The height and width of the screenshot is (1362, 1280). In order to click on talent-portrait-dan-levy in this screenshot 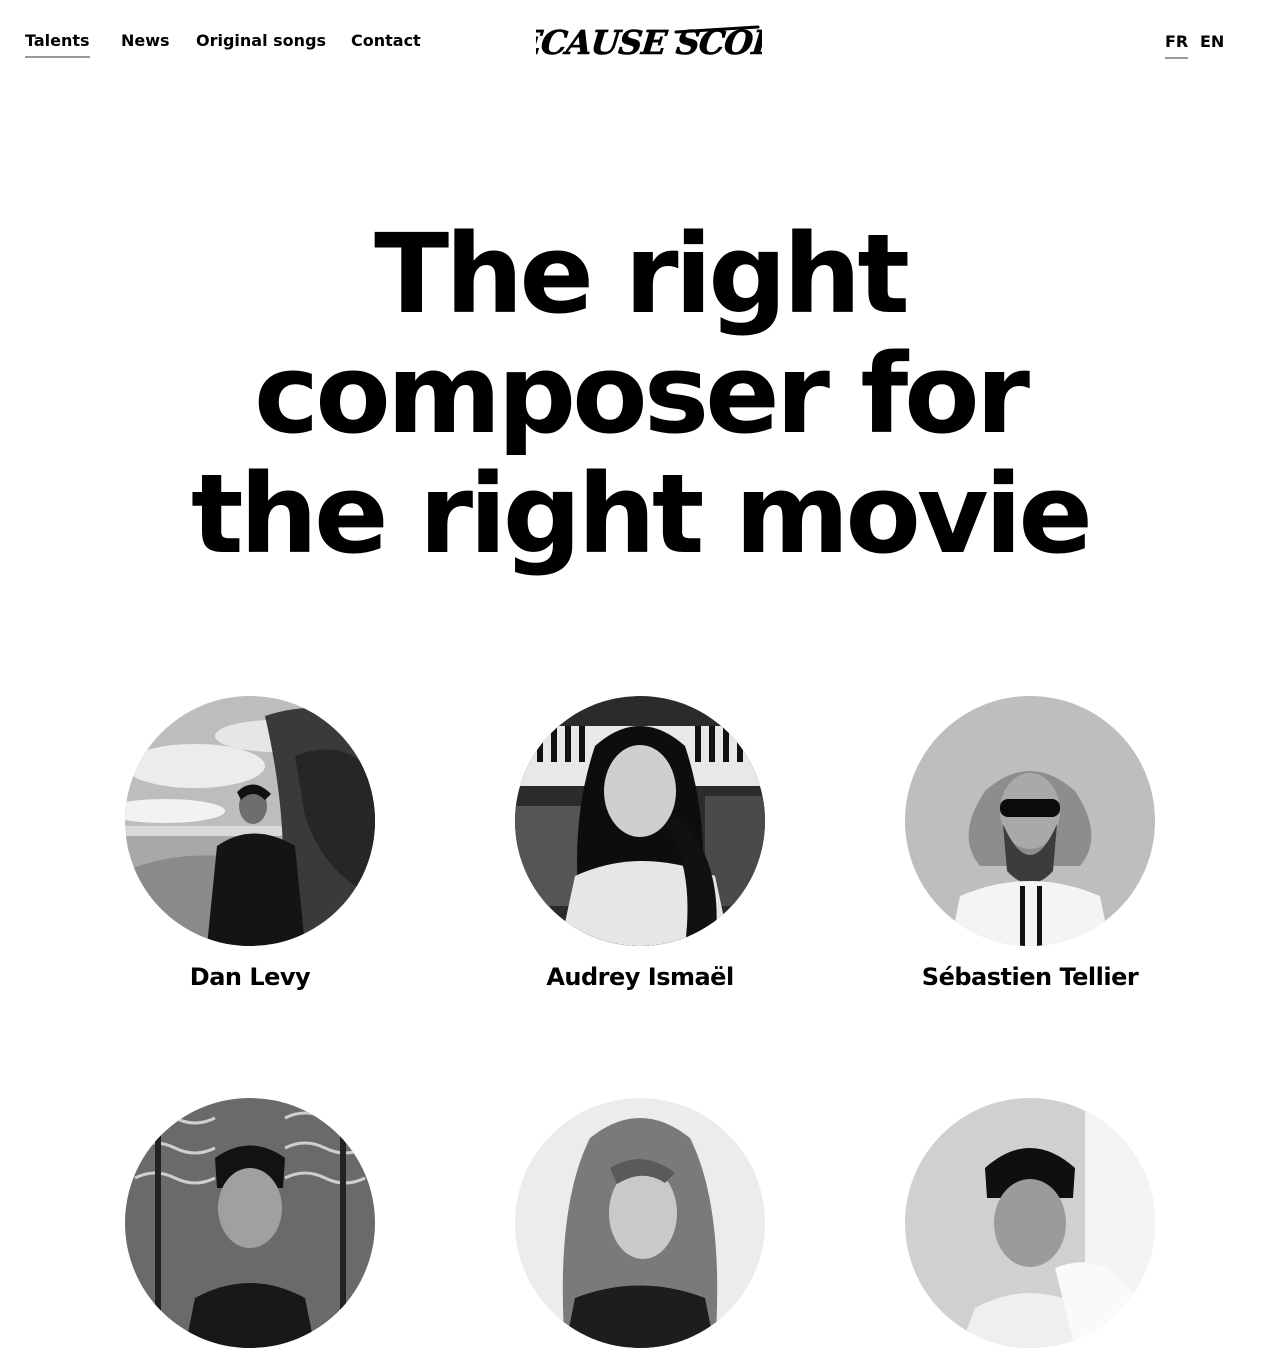, I will do `click(250, 821)`.